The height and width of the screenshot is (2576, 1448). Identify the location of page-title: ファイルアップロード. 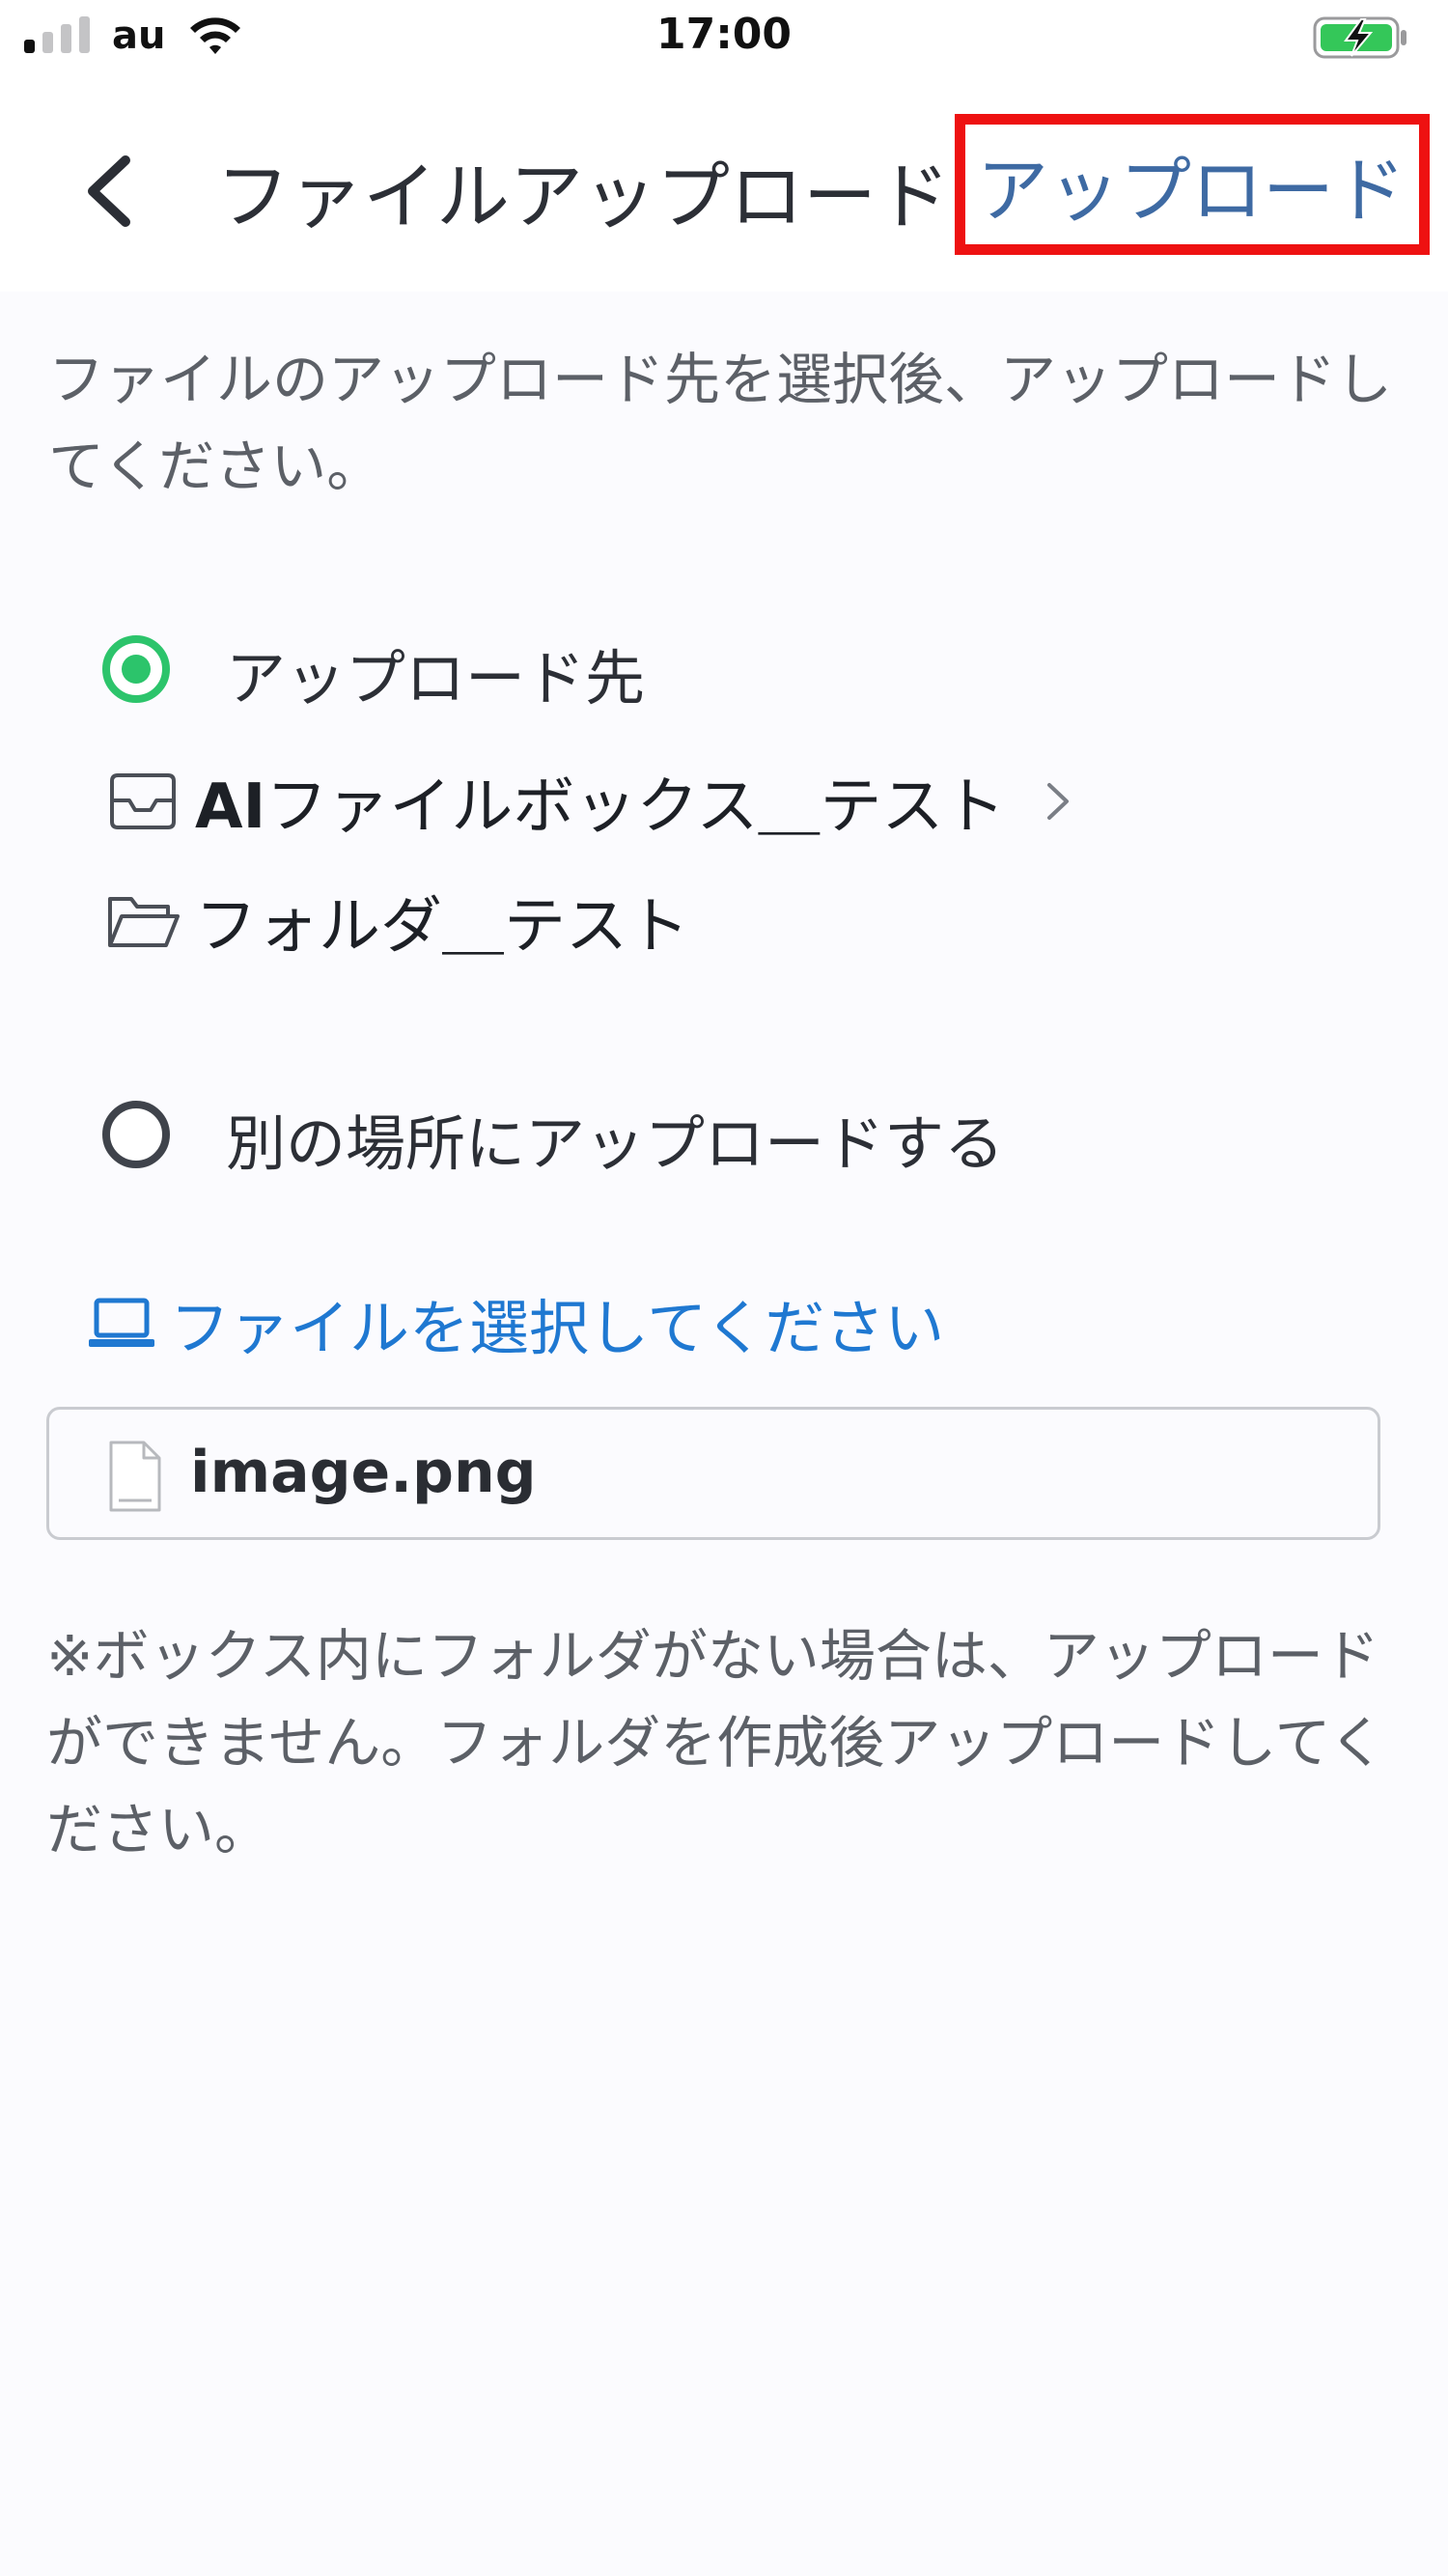
(583, 197).